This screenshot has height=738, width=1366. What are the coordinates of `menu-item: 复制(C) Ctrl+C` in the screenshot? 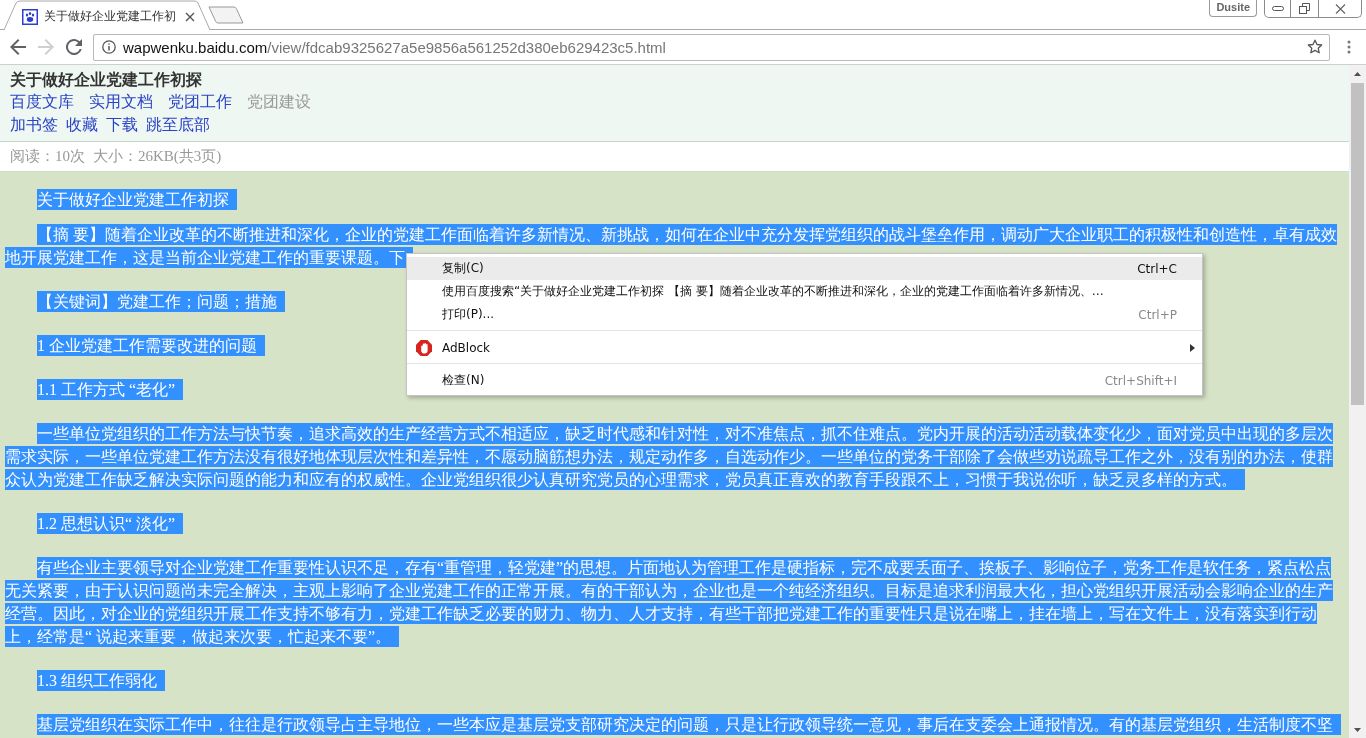 It's located at (804, 268).